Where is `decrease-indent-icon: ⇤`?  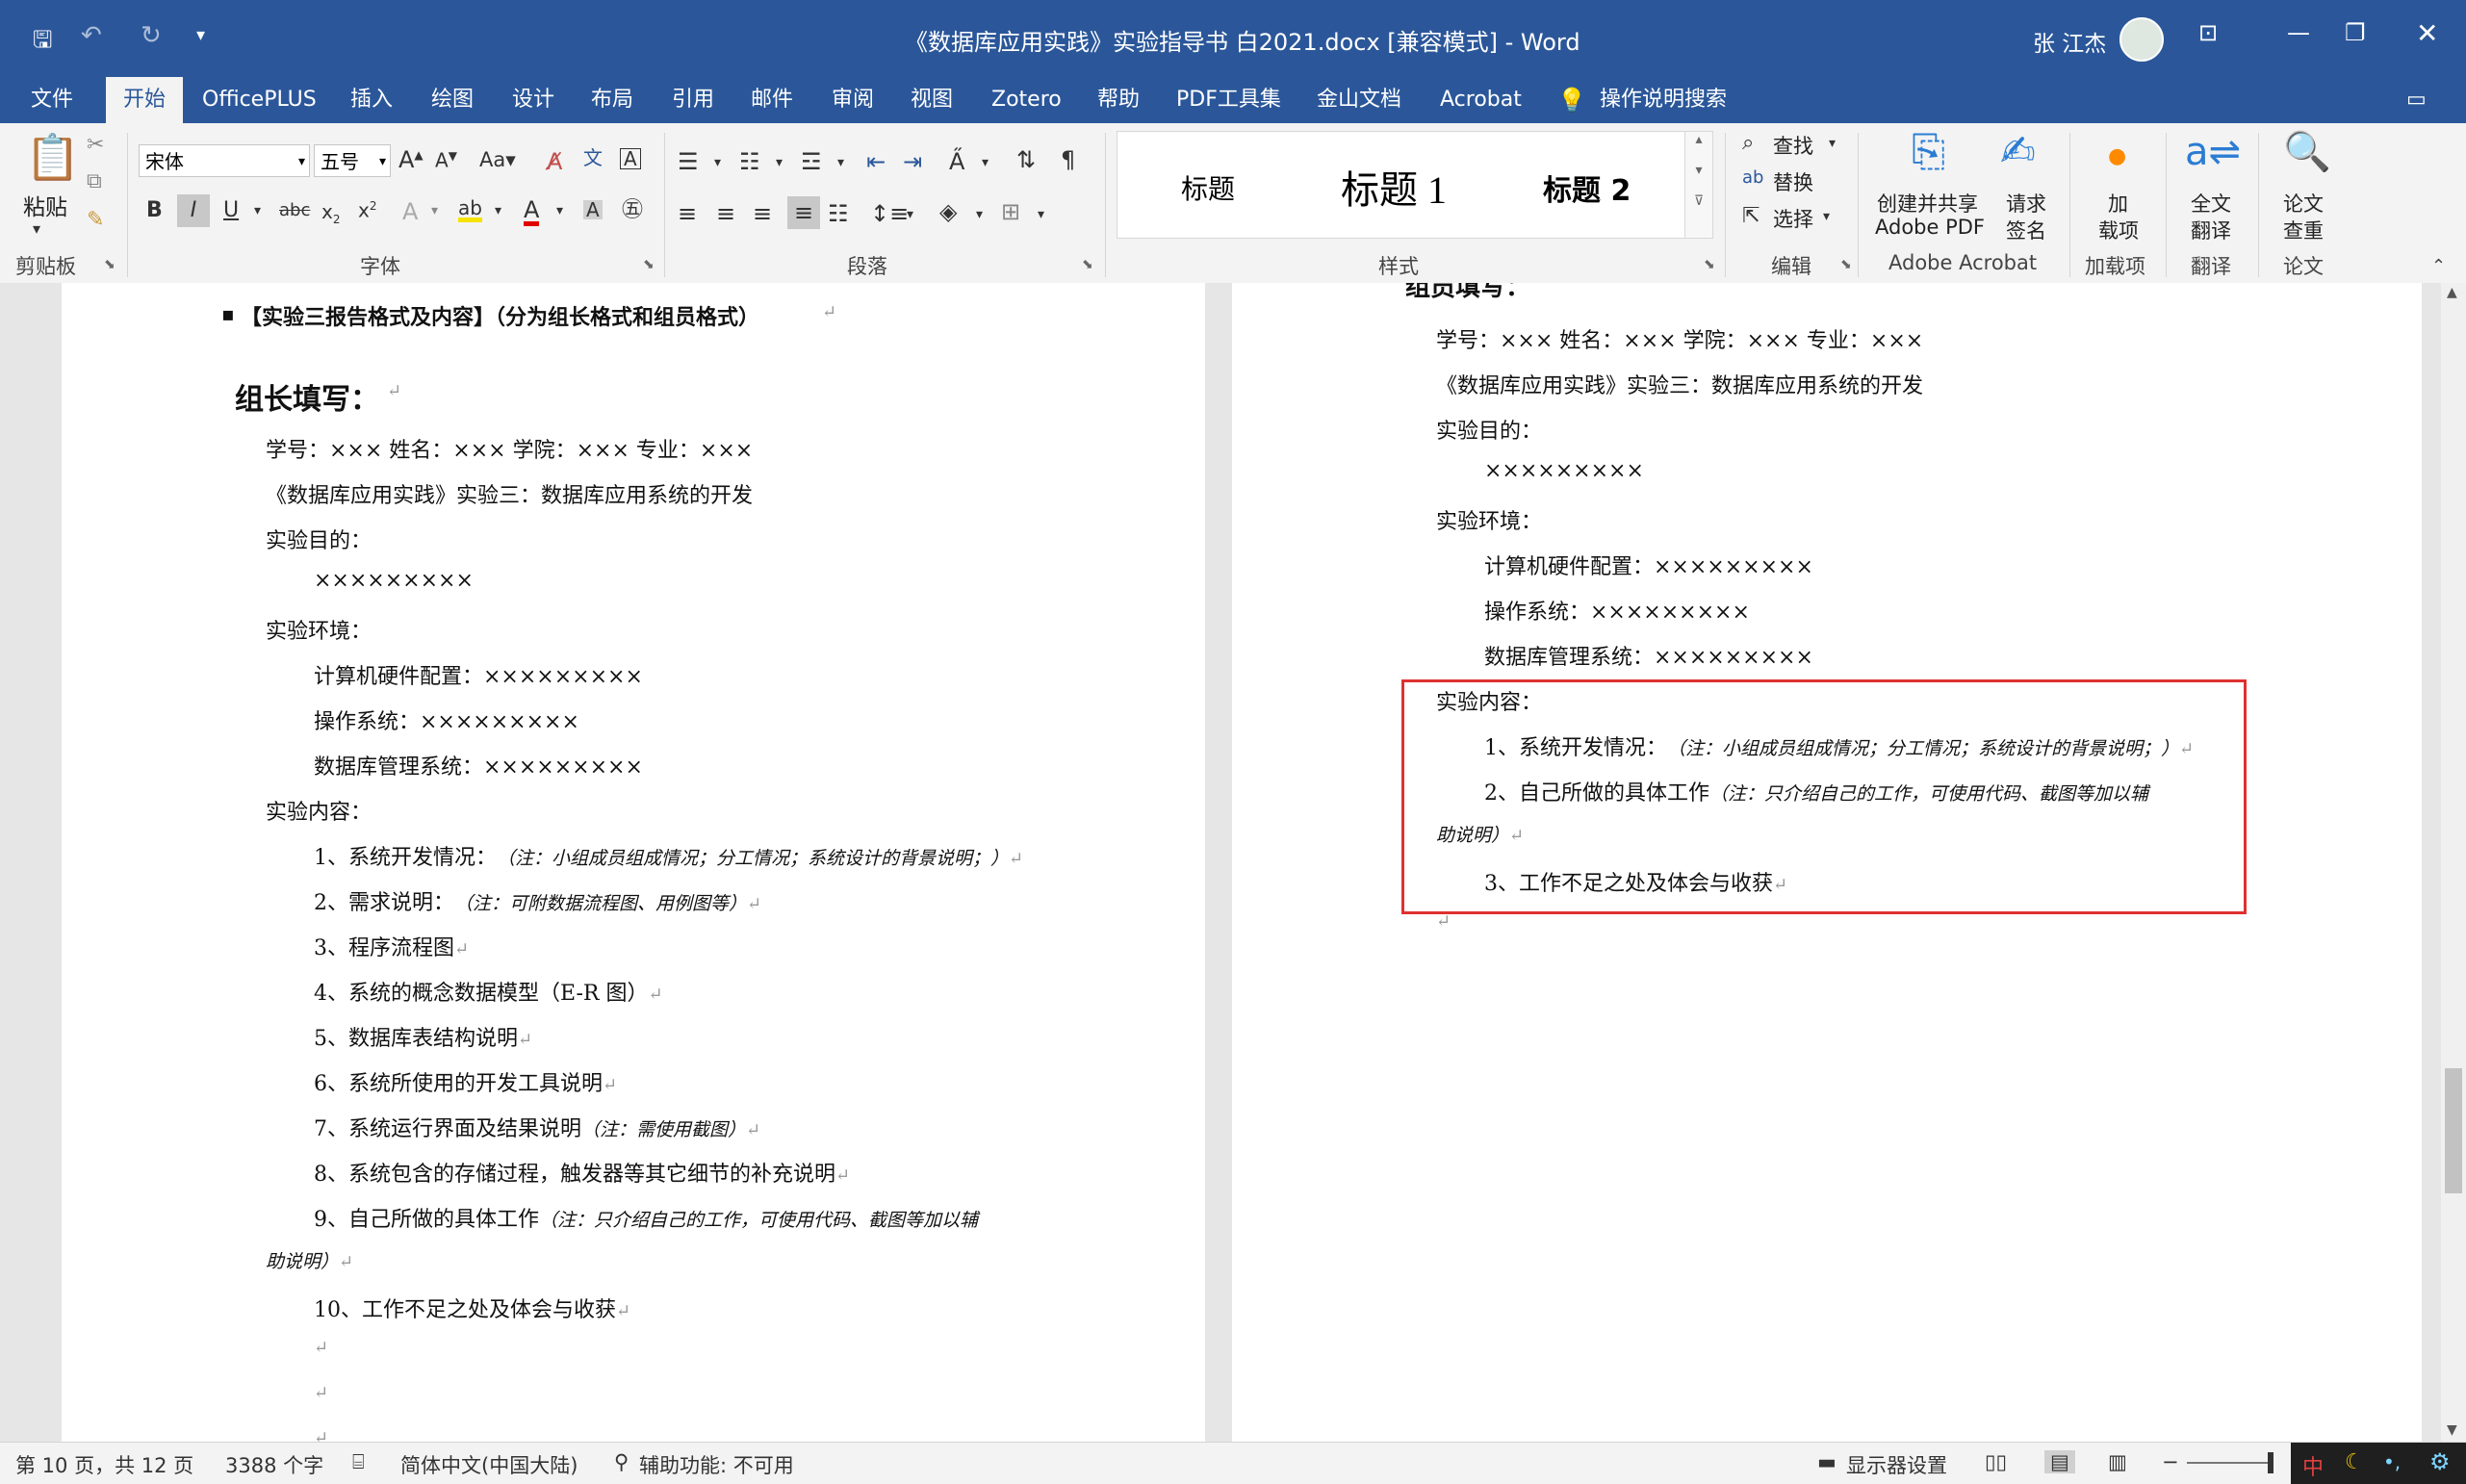
decrease-indent-icon: ⇤ is located at coordinates (876, 161).